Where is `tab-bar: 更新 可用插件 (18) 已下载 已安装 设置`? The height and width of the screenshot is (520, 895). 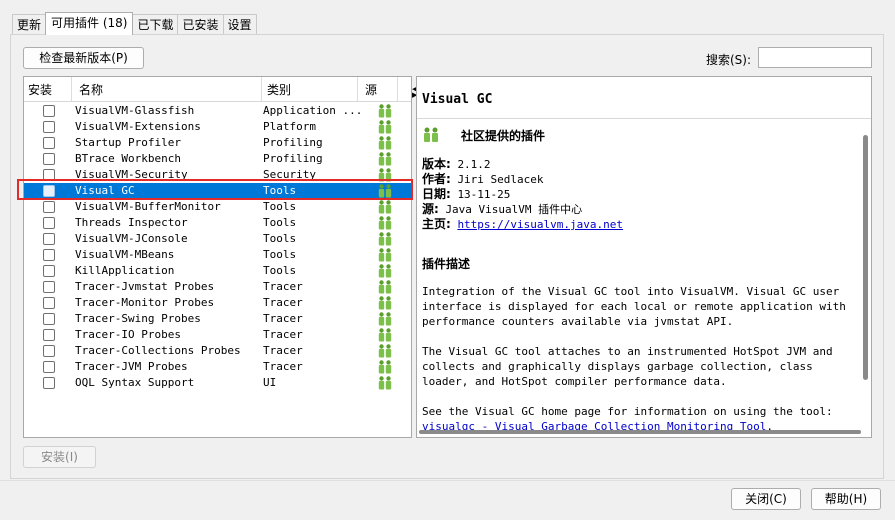
tab-bar: 更新 可用插件 (18) 已下载 已安装 设置 is located at coordinates (134, 23).